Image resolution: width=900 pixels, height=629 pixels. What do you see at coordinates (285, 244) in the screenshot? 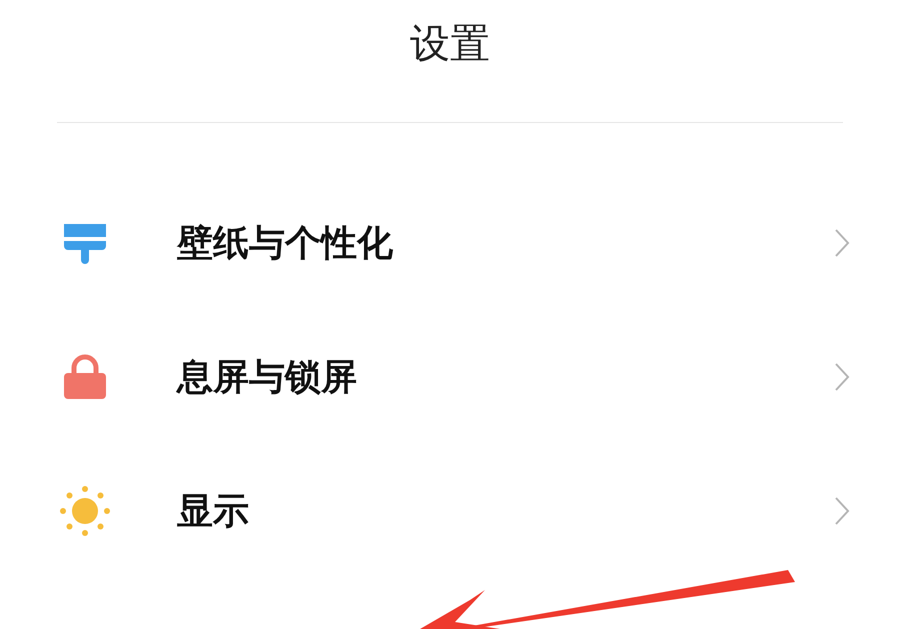
I see `setting-label: 壁纸与个性化` at bounding box center [285, 244].